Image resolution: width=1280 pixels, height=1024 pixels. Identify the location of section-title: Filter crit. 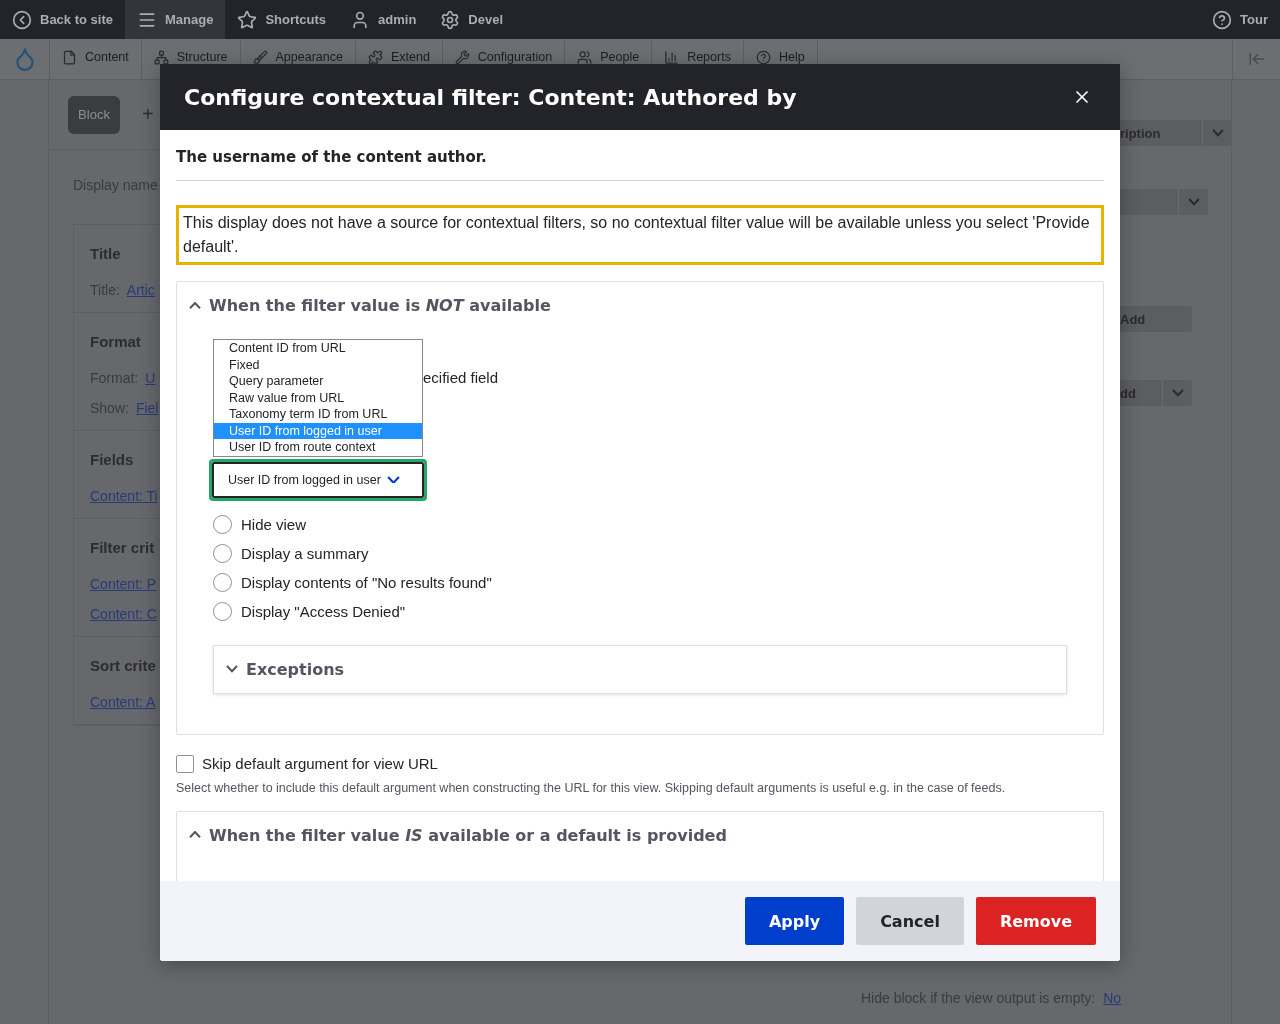
(123, 547).